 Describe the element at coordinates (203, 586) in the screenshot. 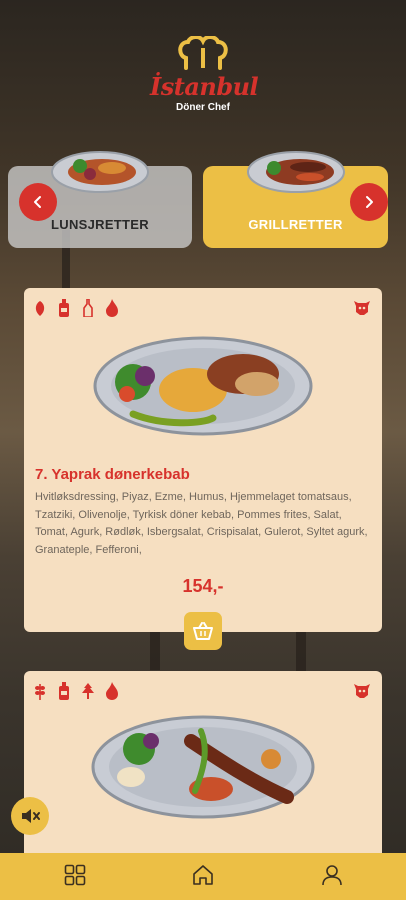

I see `dish-price: 154,-` at that location.